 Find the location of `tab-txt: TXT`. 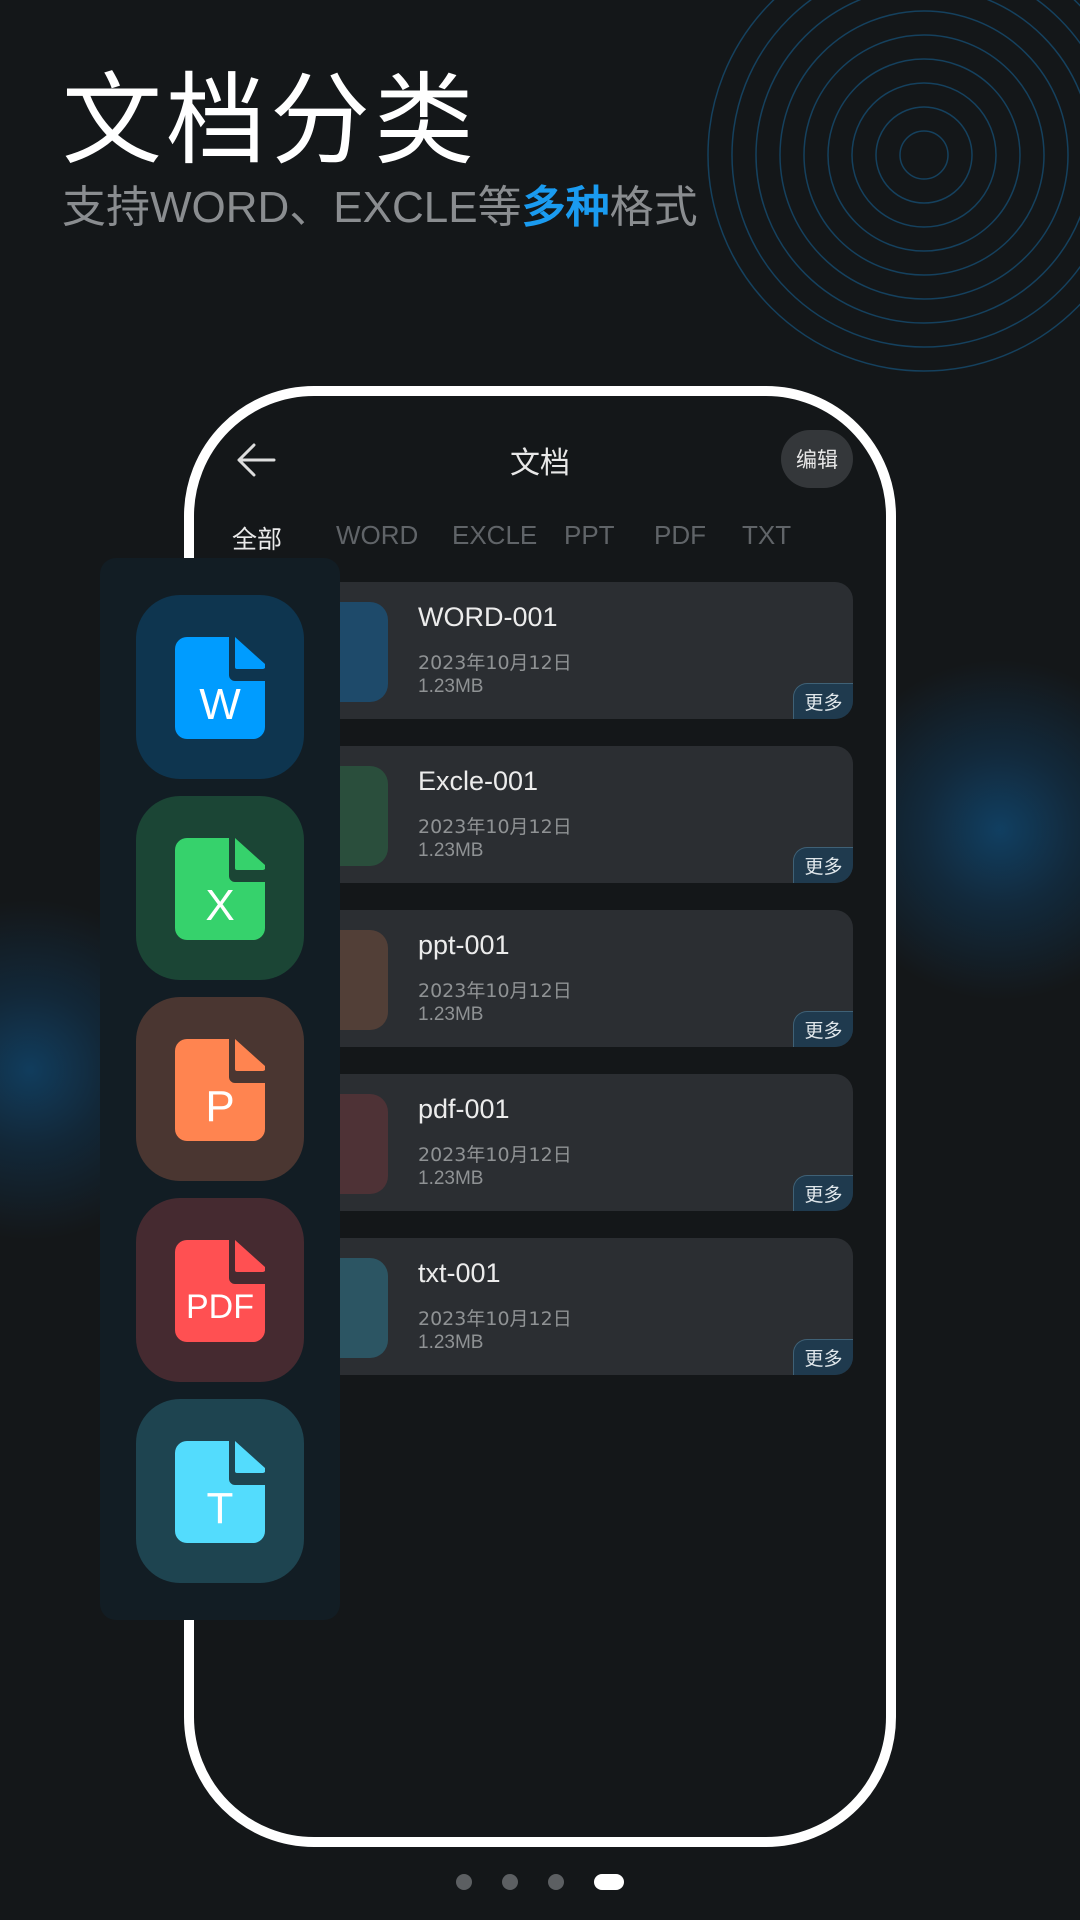

tab-txt: TXT is located at coordinates (766, 535).